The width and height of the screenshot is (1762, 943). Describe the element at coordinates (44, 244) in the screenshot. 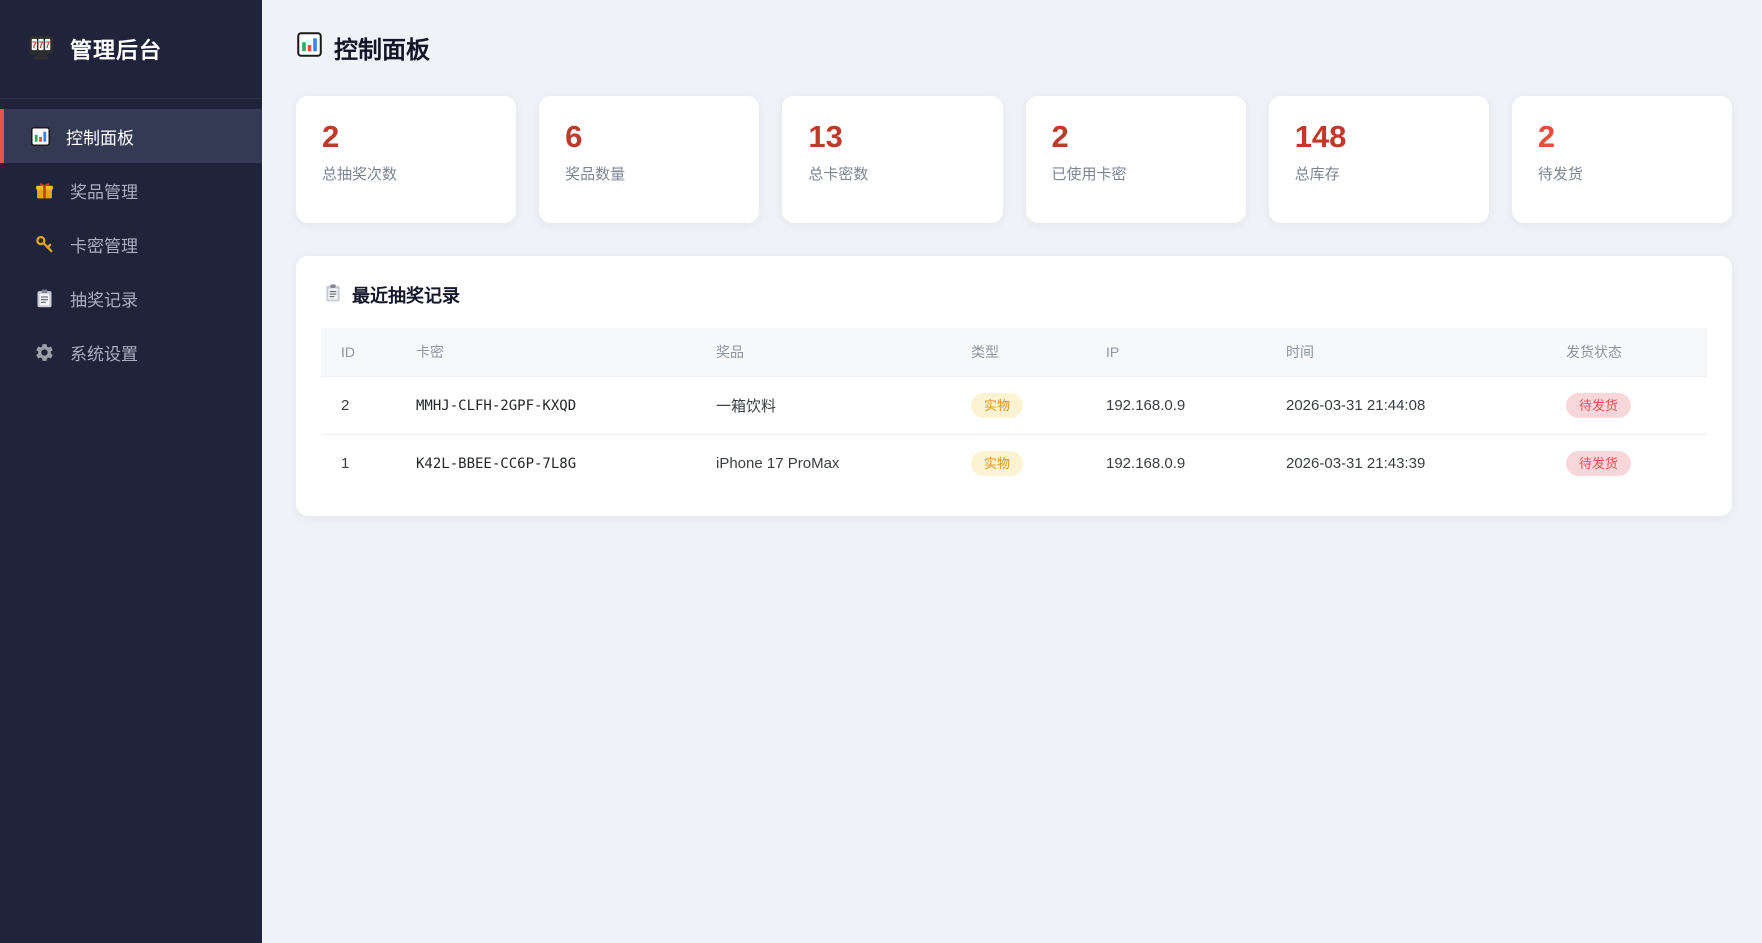

I see `key-icon` at that location.